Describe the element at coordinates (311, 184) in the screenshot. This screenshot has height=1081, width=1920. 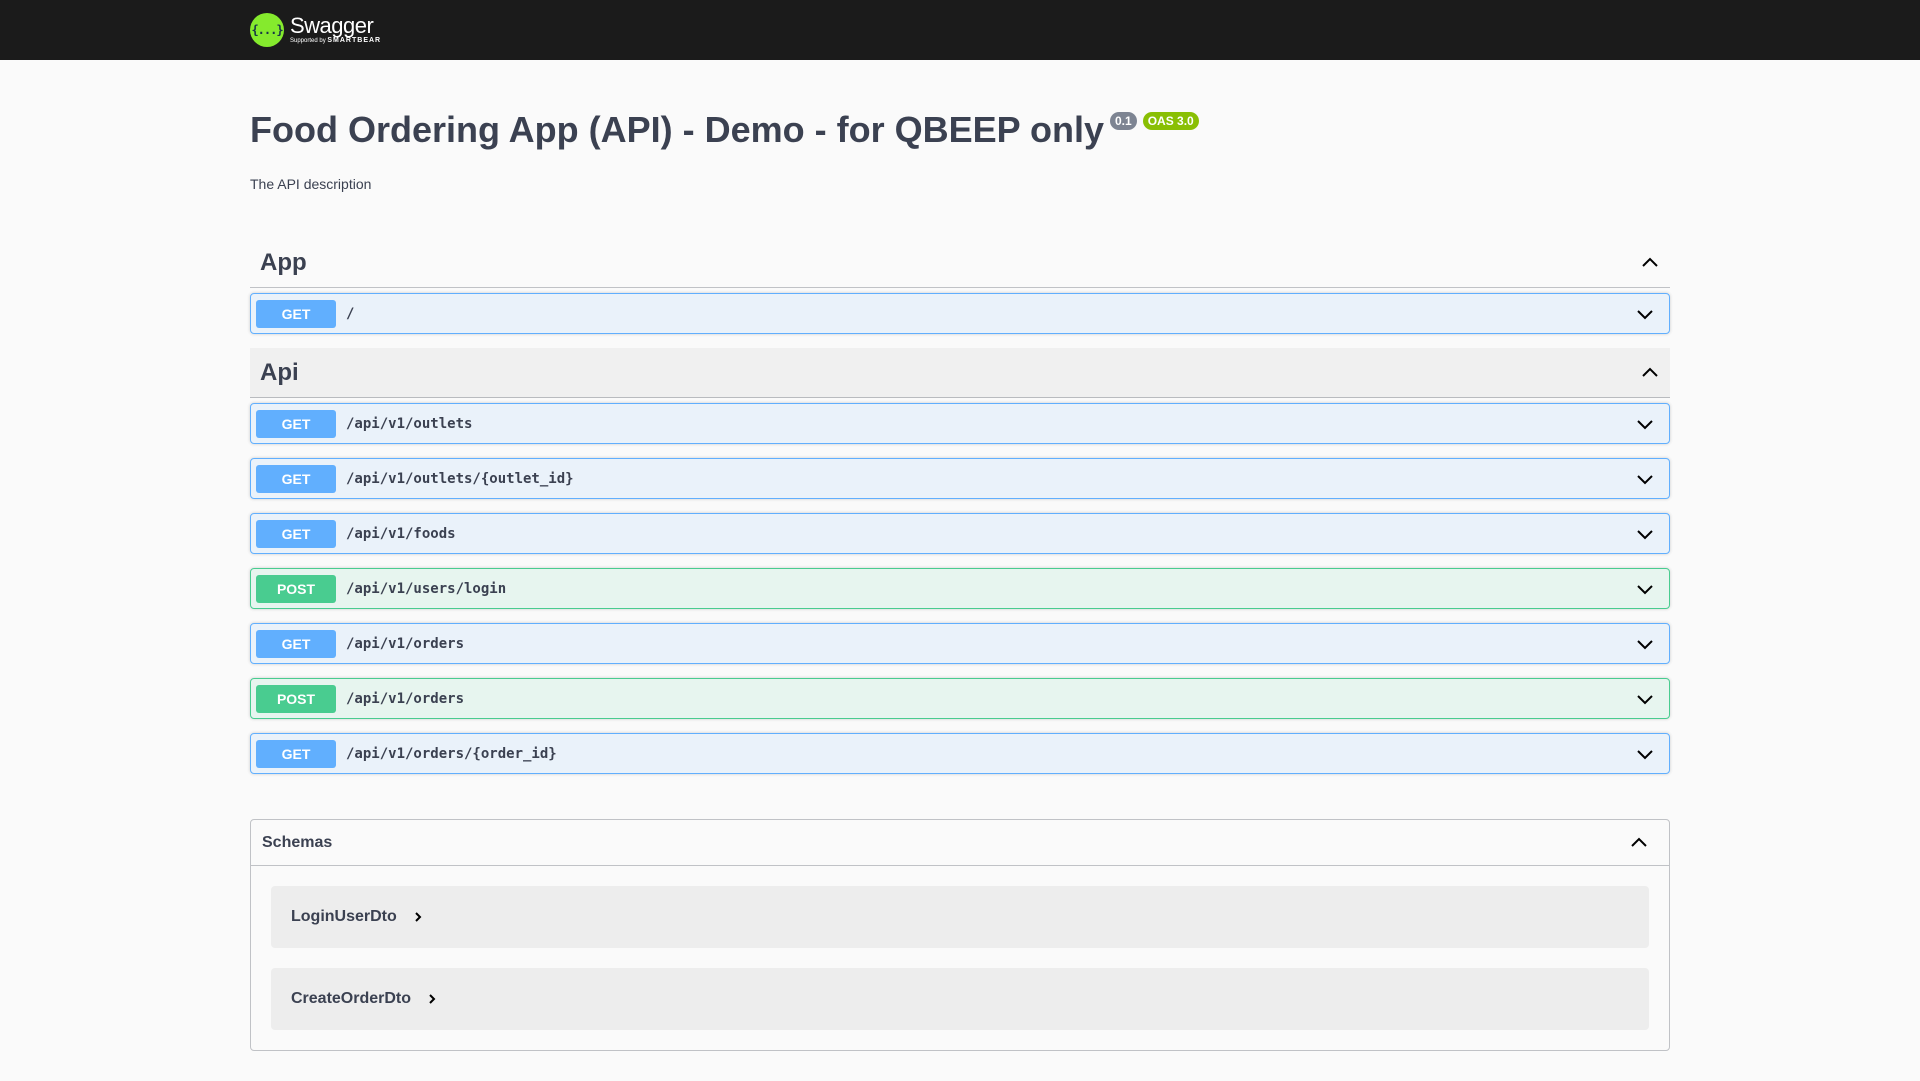
I see `api-description: The API description` at that location.